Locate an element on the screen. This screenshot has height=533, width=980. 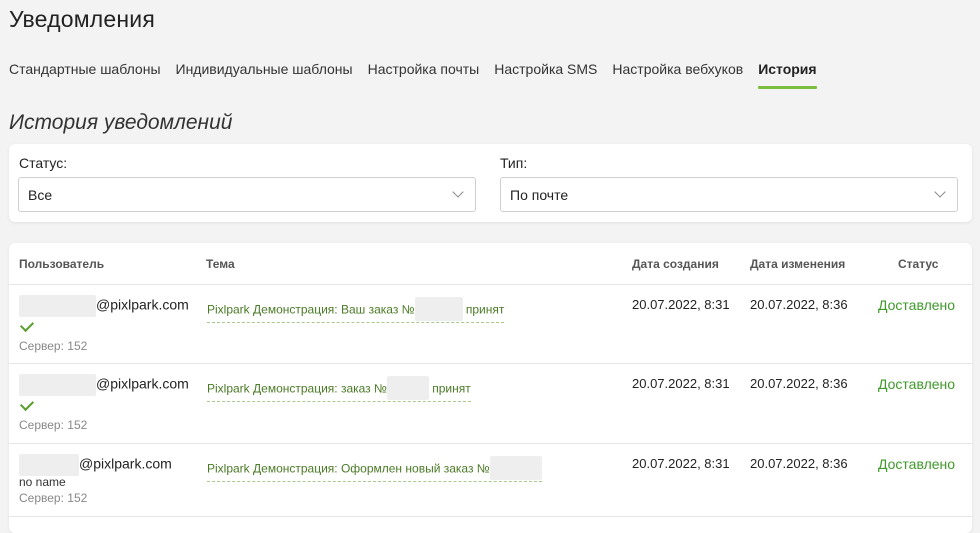
status-select-value: Все is located at coordinates (40, 195).